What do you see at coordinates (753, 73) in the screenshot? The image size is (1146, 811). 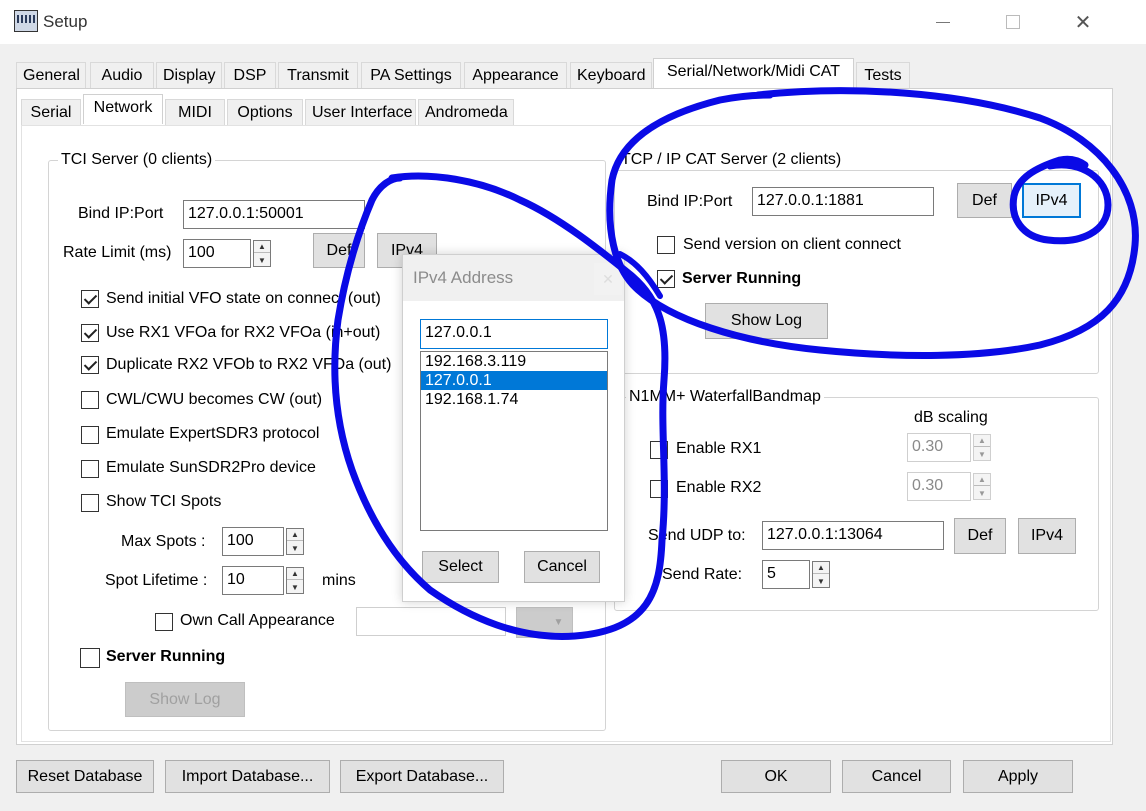 I see `tab-serial-network-midi-cat: Serial/Network/Midi CAT` at bounding box center [753, 73].